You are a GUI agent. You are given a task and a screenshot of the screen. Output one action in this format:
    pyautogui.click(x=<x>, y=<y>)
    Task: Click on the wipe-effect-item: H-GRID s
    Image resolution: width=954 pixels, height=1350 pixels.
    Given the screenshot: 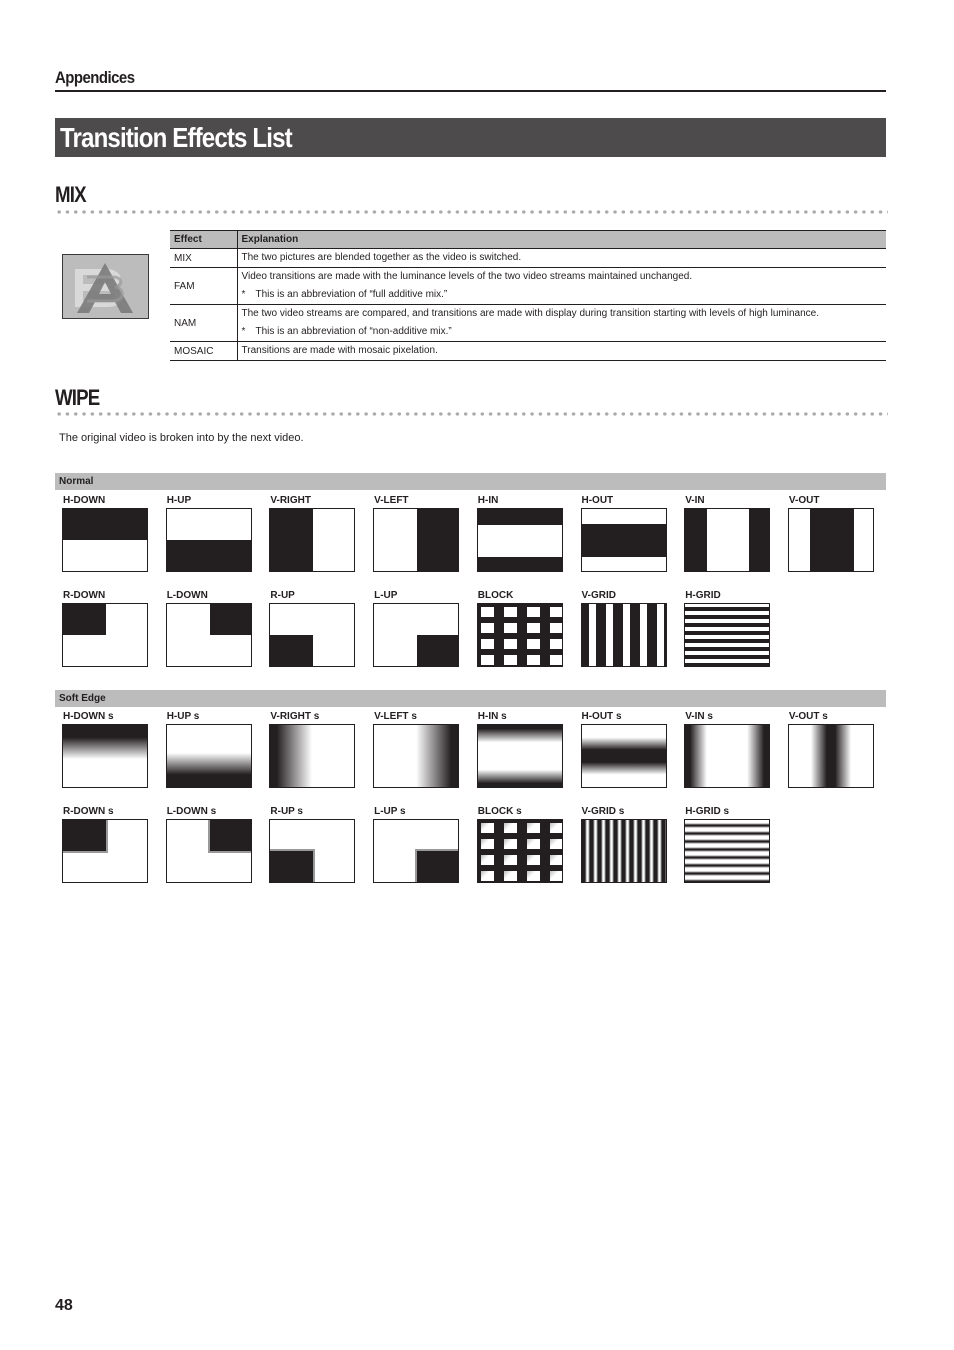 What is the action you would take?
    pyautogui.click(x=736, y=844)
    